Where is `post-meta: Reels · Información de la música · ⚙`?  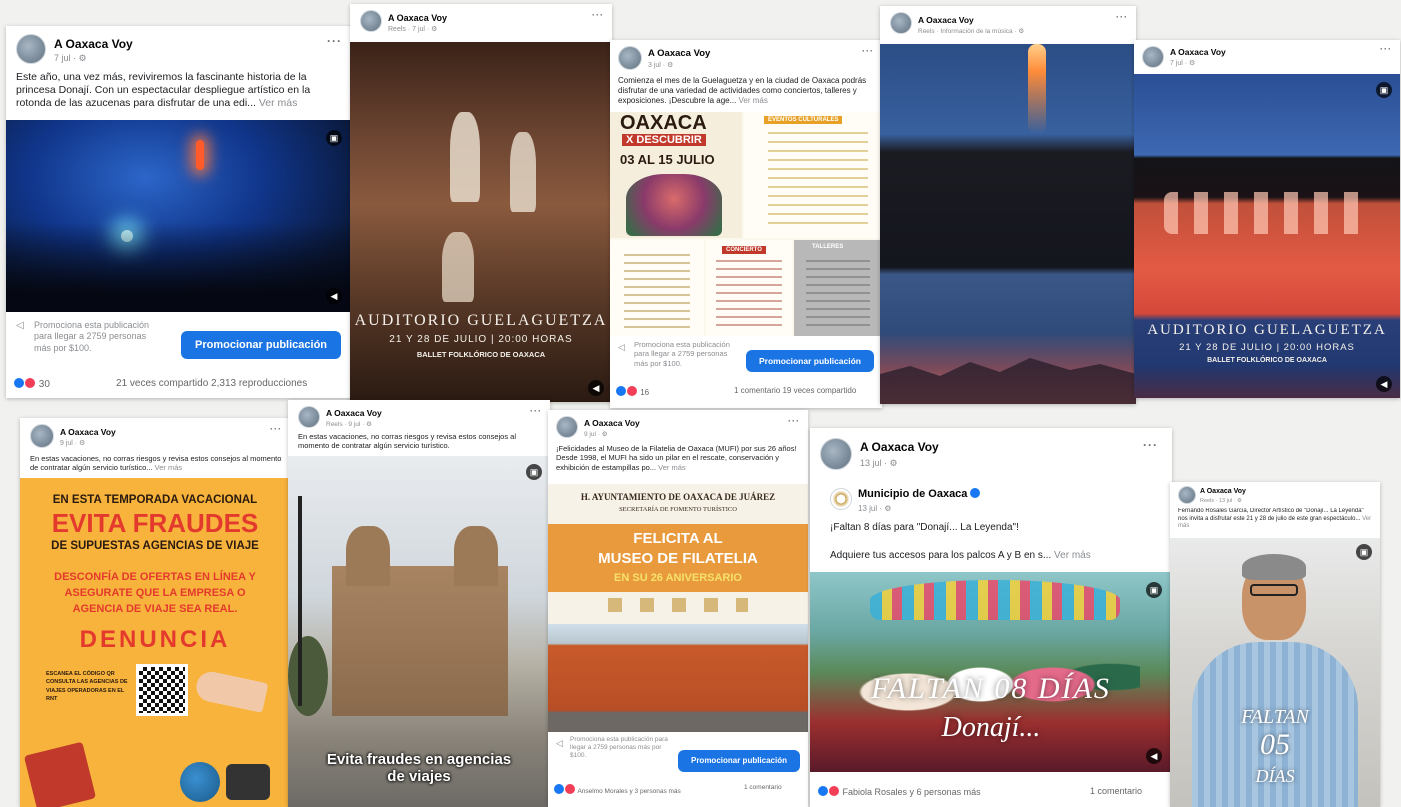 post-meta: Reels · Información de la música · ⚙ is located at coordinates (971, 31).